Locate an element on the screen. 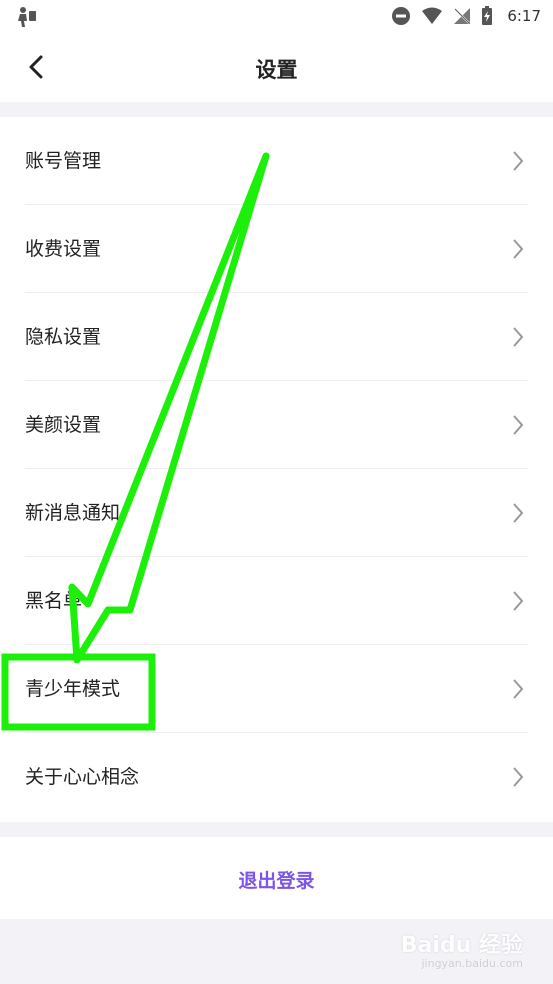 The height and width of the screenshot is (984, 553). figure-icon is located at coordinates (27, 17).